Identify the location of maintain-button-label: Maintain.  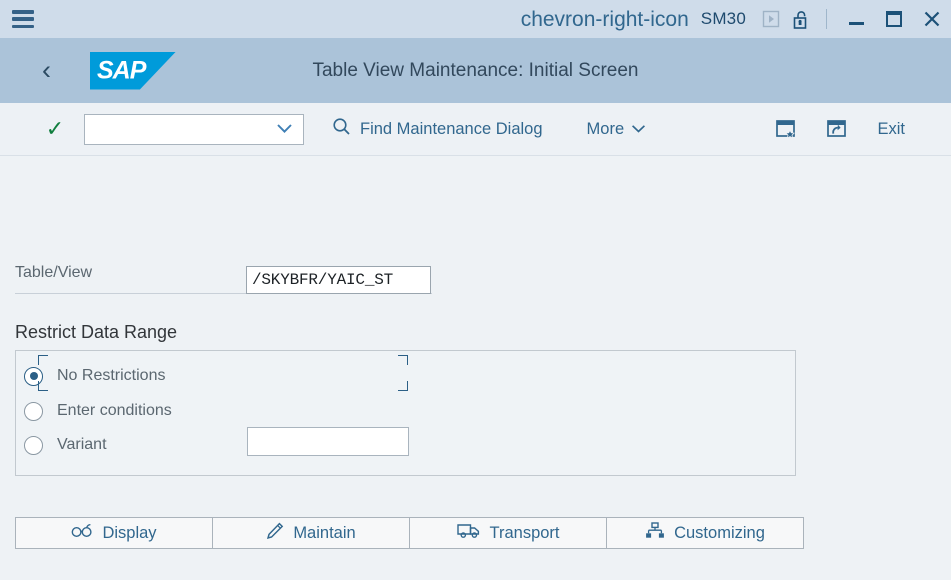
(324, 532).